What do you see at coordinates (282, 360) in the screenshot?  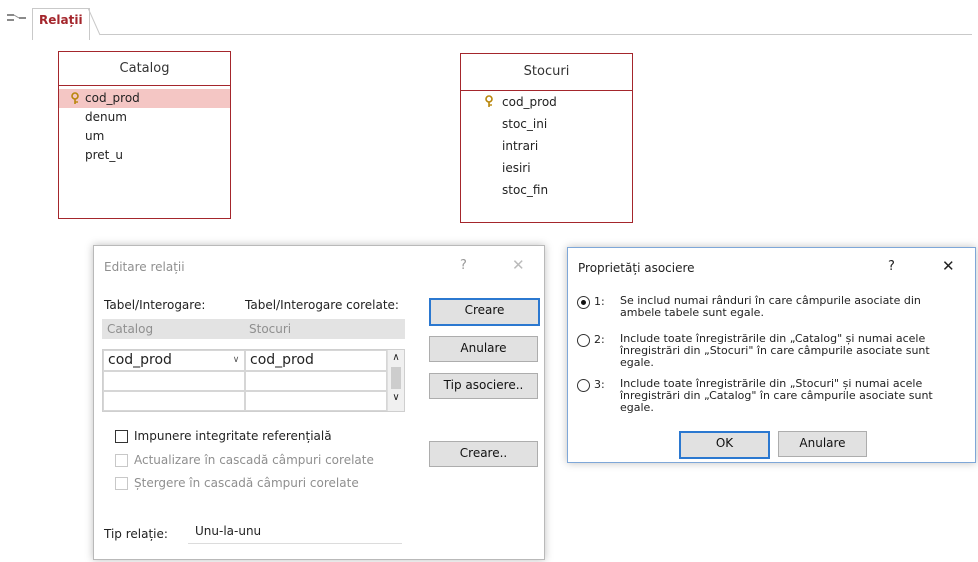 I see `right-field-value: cod_prod` at bounding box center [282, 360].